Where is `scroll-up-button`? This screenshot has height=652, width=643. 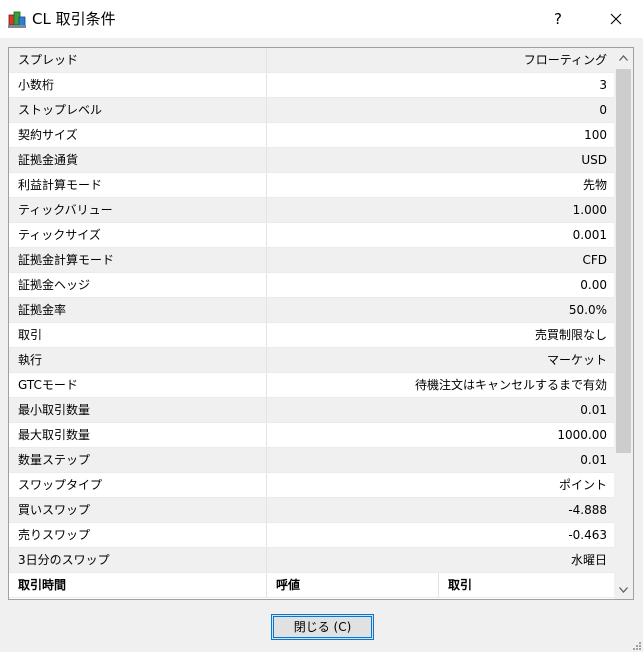
scroll-up-button is located at coordinates (623, 57).